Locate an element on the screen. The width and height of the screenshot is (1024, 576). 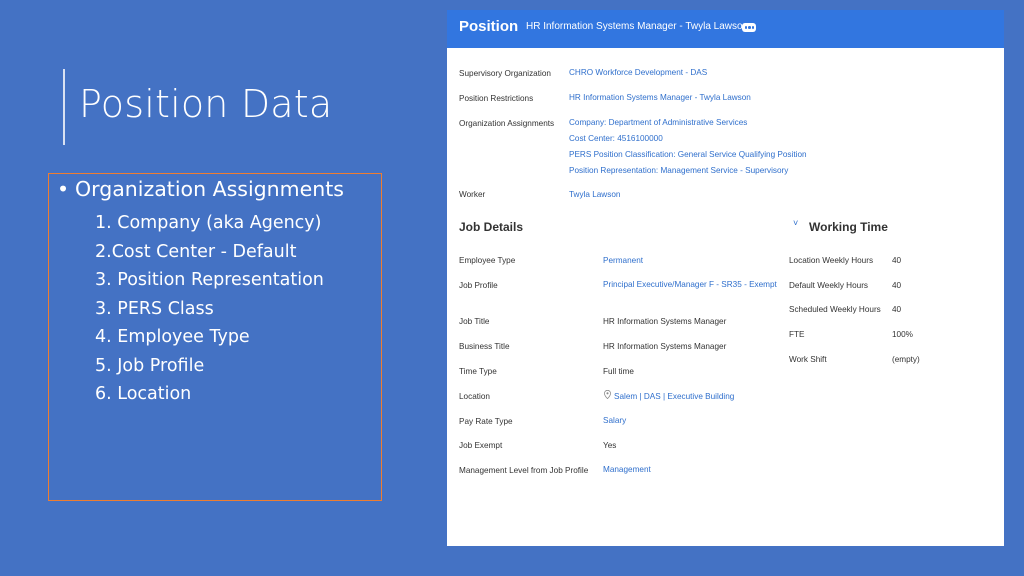
job-title-label: Job Title is located at coordinates (474, 321).